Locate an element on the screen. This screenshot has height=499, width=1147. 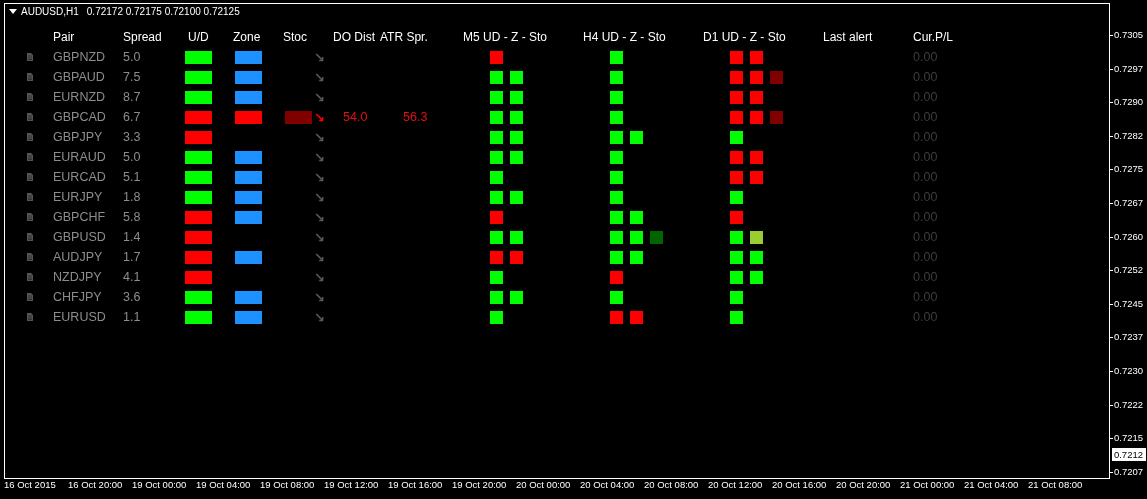
time-label: 19 Oct 20:00 is located at coordinates (480, 484).